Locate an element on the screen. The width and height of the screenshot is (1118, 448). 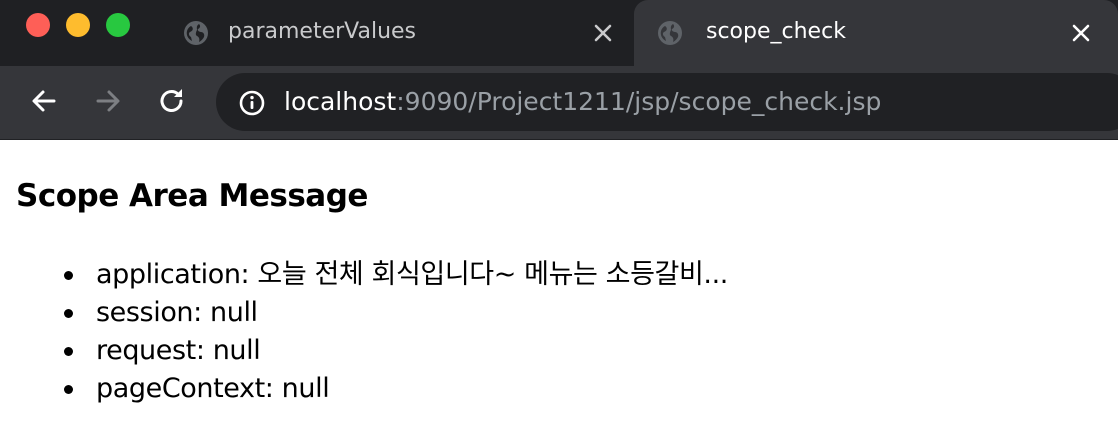
list-item-session: session: null is located at coordinates (396, 313).